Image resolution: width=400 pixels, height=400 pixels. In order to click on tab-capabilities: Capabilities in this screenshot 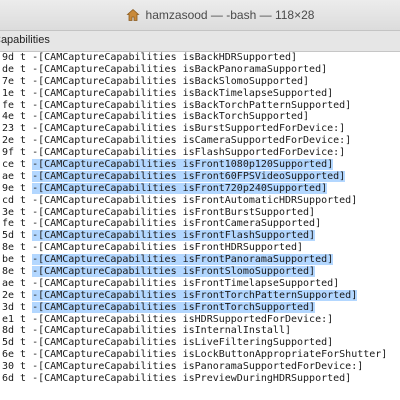, I will do `click(25, 40)`.